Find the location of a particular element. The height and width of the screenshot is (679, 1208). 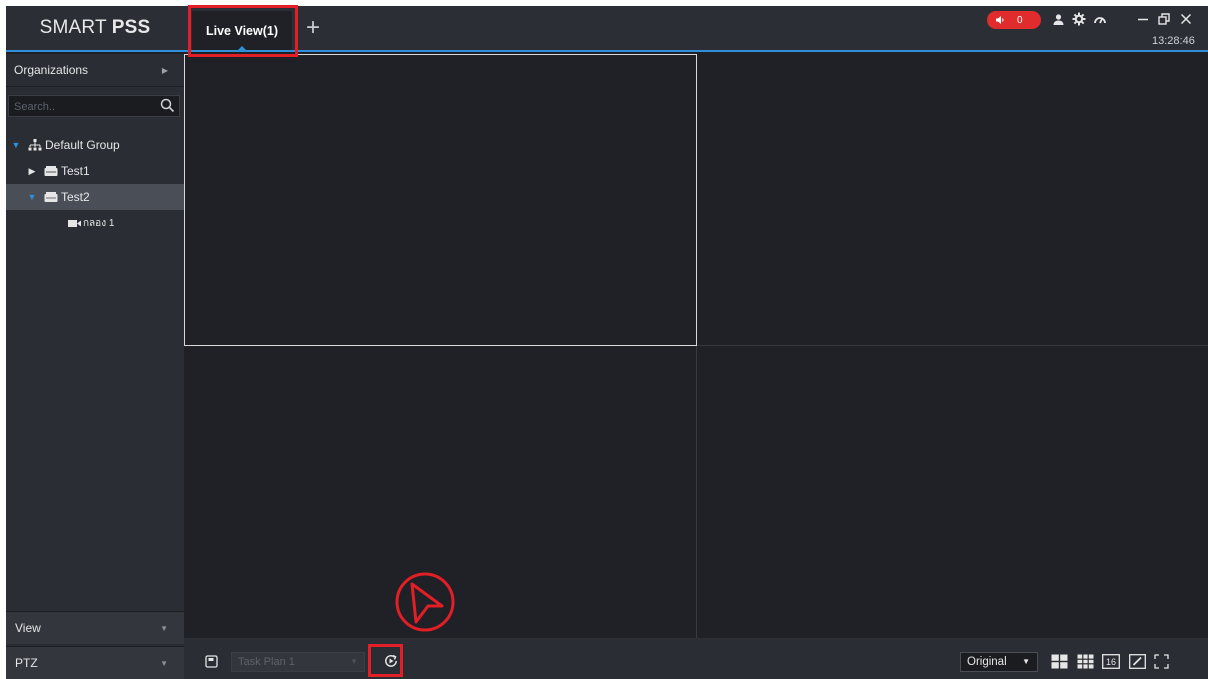

organizations-header: Organizations ▶ is located at coordinates (95, 70).